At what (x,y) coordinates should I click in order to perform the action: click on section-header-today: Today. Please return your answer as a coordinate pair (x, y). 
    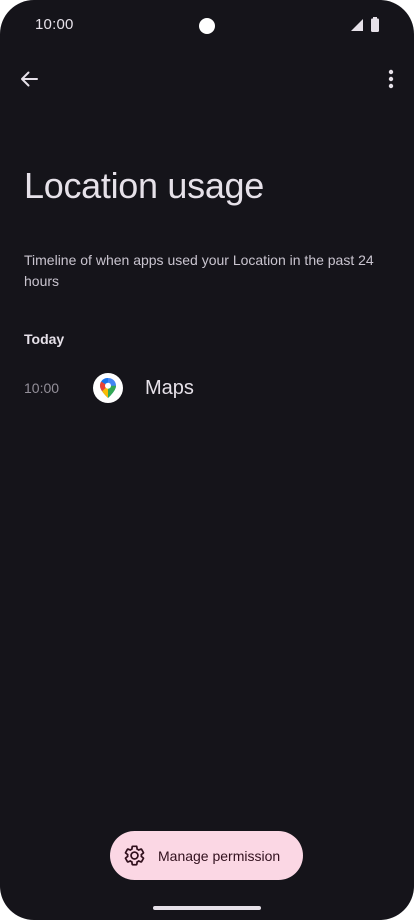
    Looking at the image, I should click on (44, 339).